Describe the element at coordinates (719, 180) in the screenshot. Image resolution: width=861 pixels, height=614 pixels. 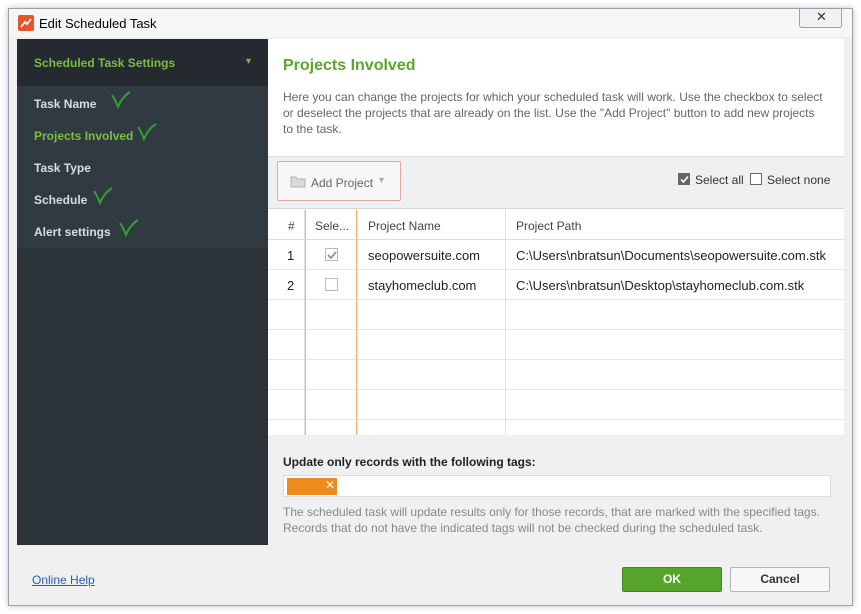
I see `select-all-label: Select all` at that location.